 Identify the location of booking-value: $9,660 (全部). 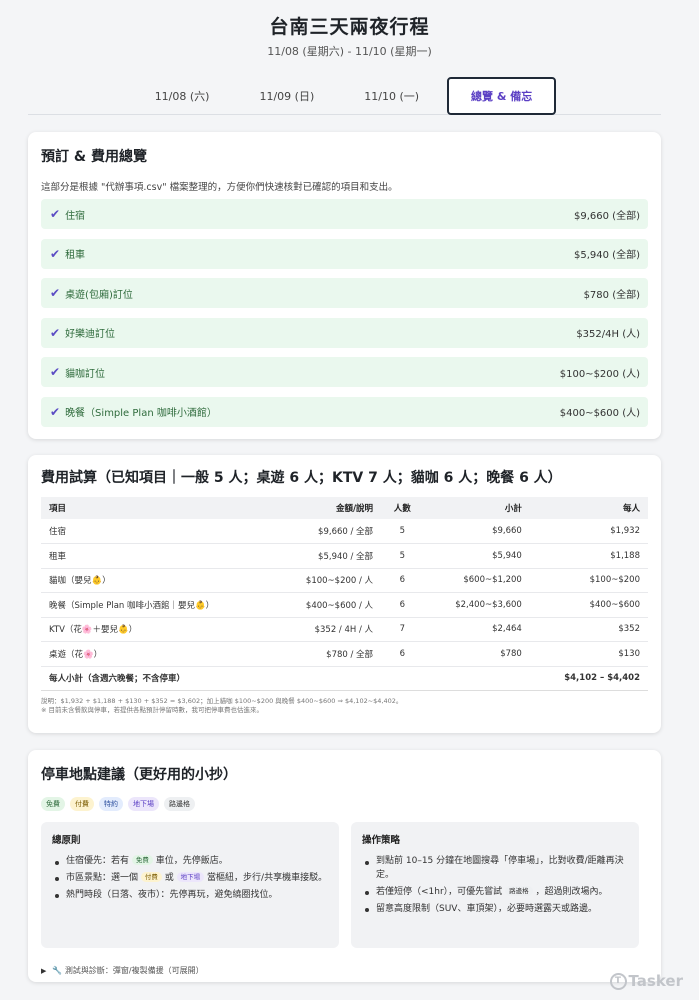
(607, 216).